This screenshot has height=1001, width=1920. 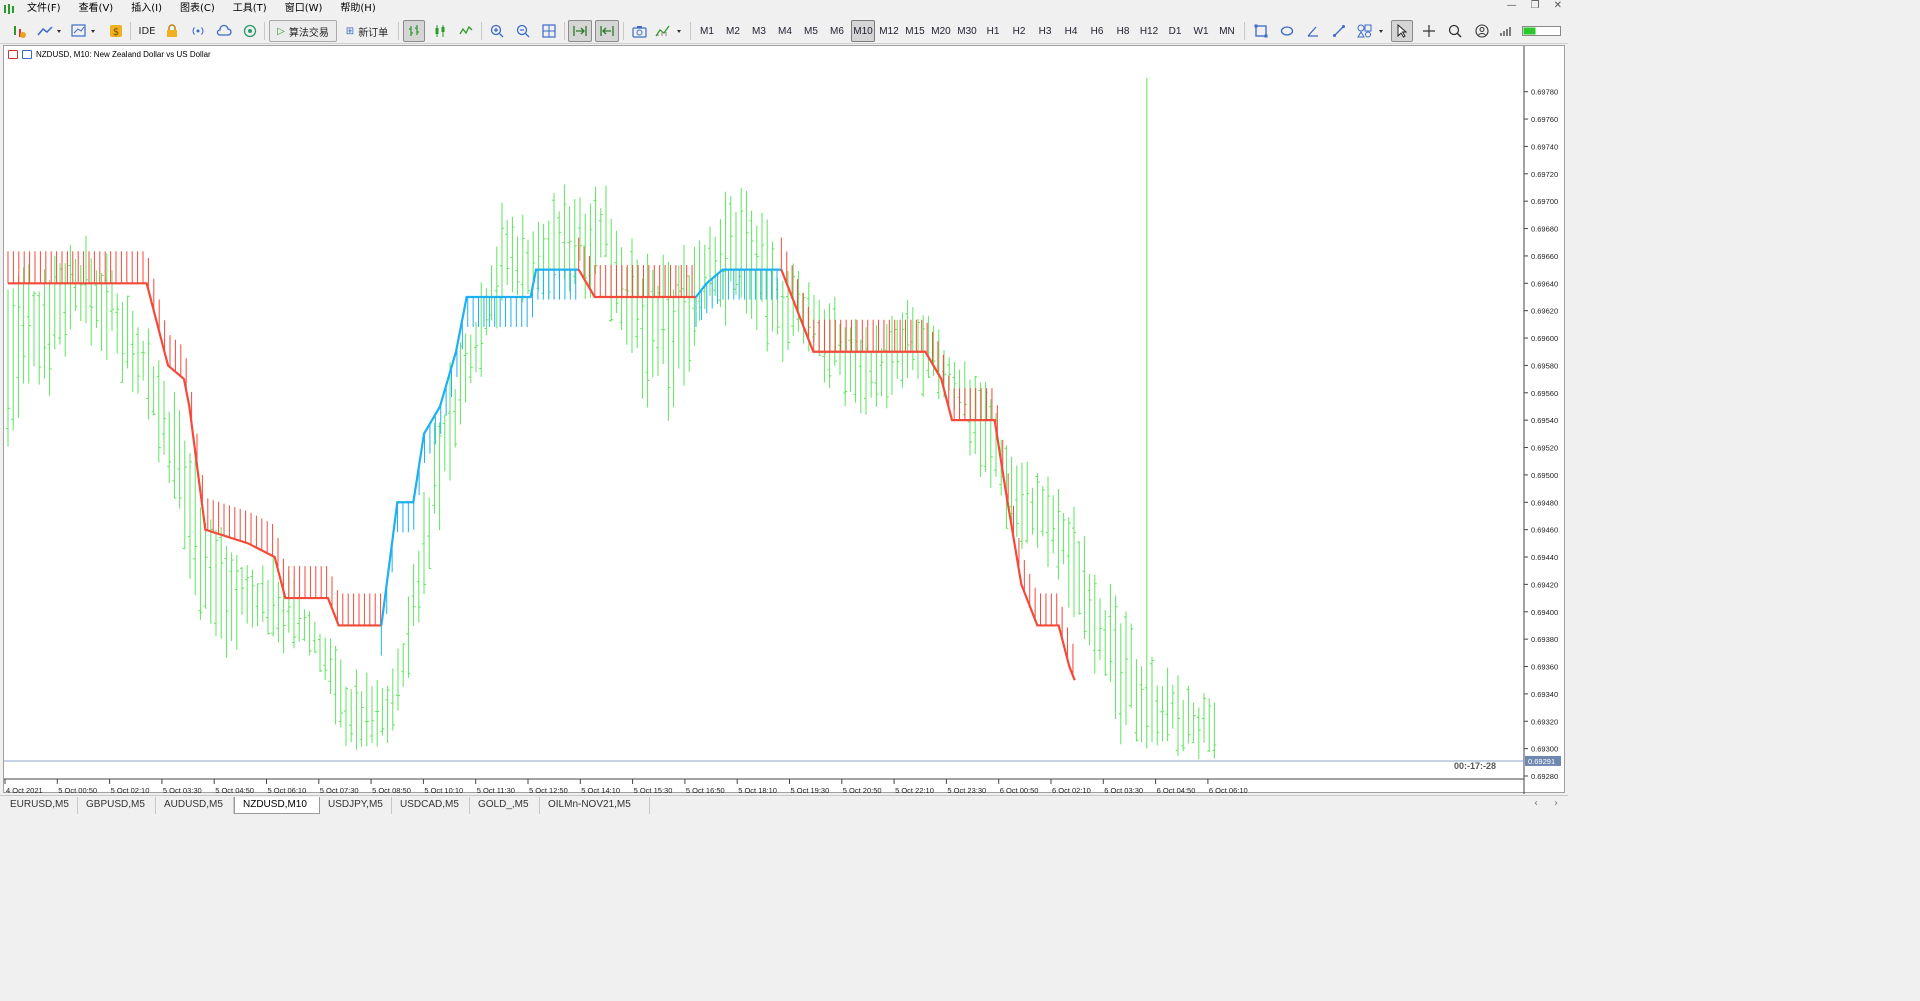 I want to click on new-order-icon: ⊞, so click(x=350, y=31).